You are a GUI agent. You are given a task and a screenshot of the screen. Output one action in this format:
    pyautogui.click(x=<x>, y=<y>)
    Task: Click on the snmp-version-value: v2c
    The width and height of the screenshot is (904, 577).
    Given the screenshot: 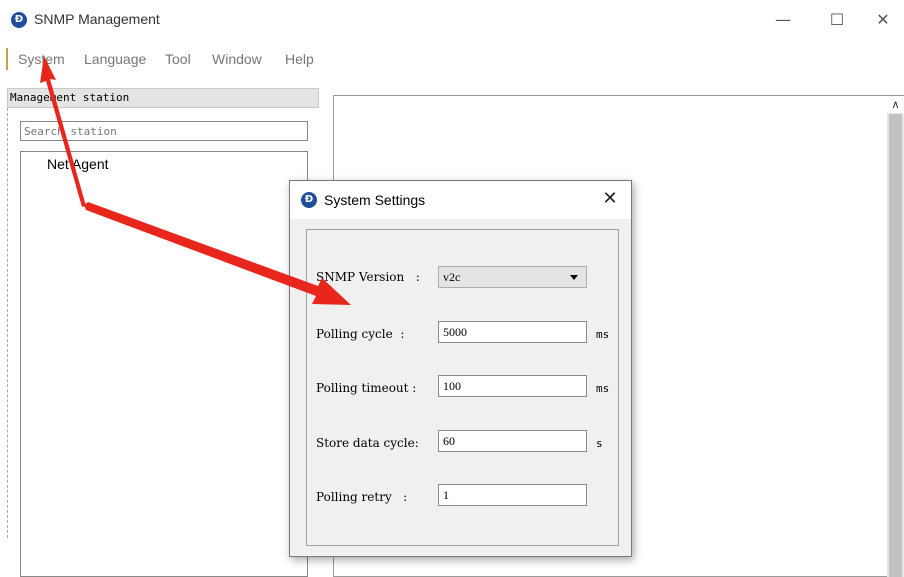 What is the action you would take?
    pyautogui.click(x=452, y=277)
    